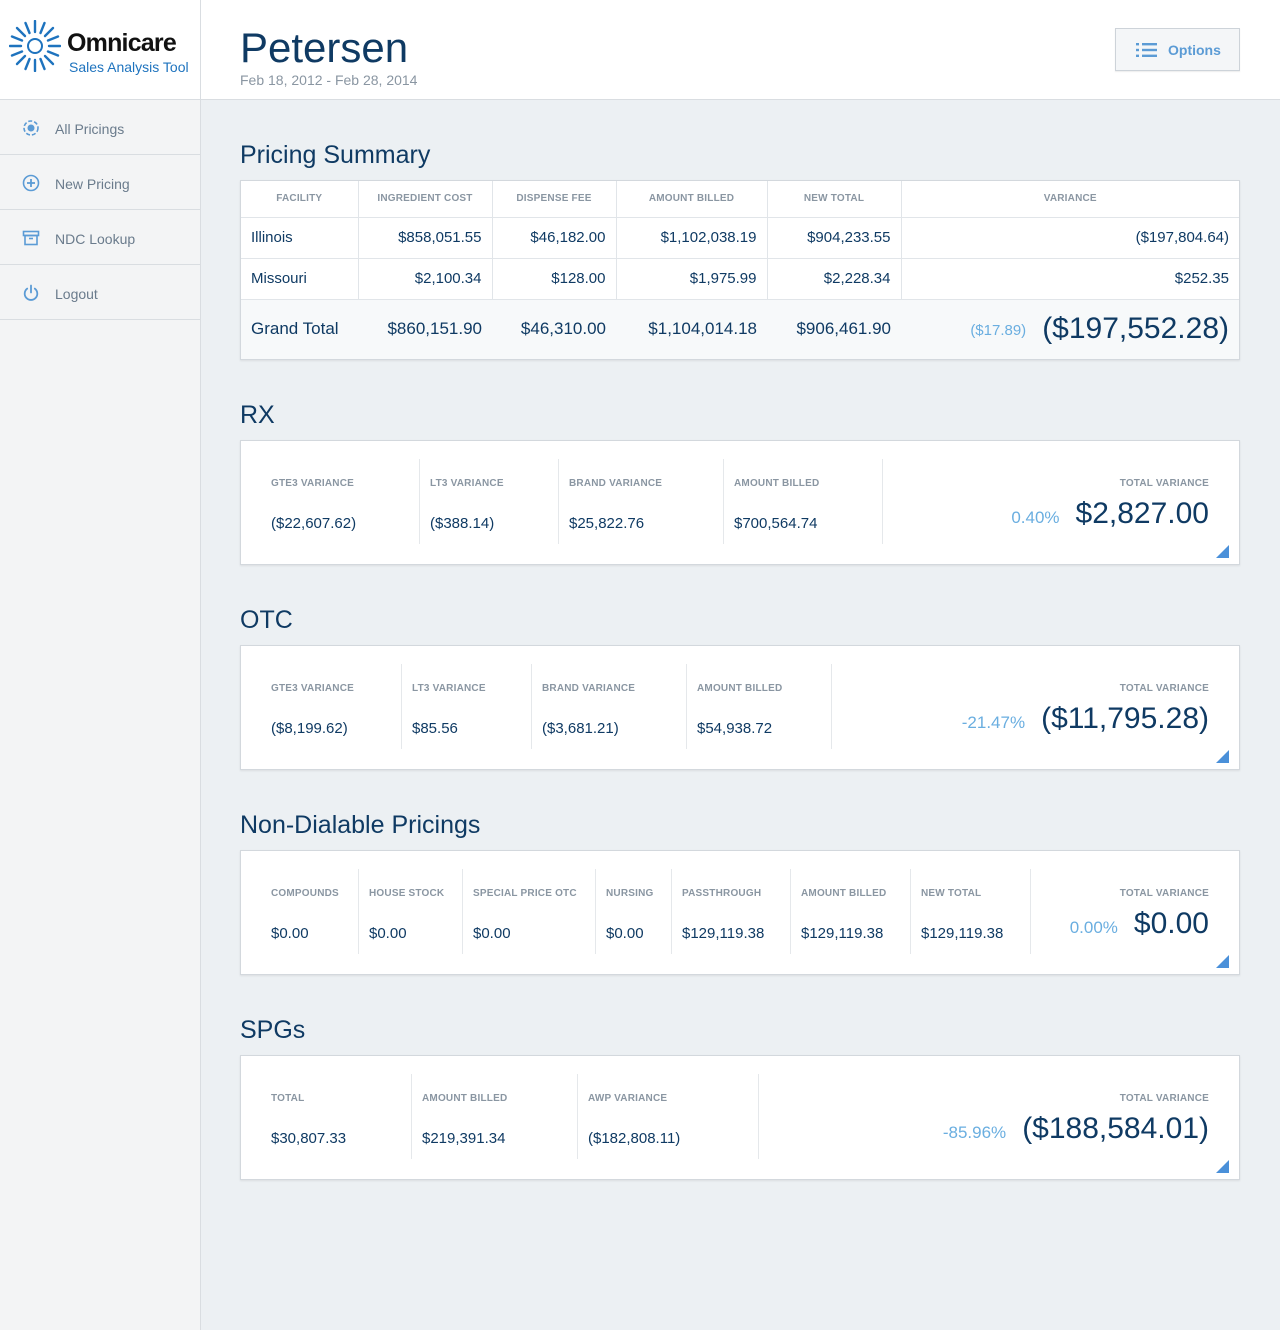  I want to click on grand-total-label: Grand Total, so click(299, 329).